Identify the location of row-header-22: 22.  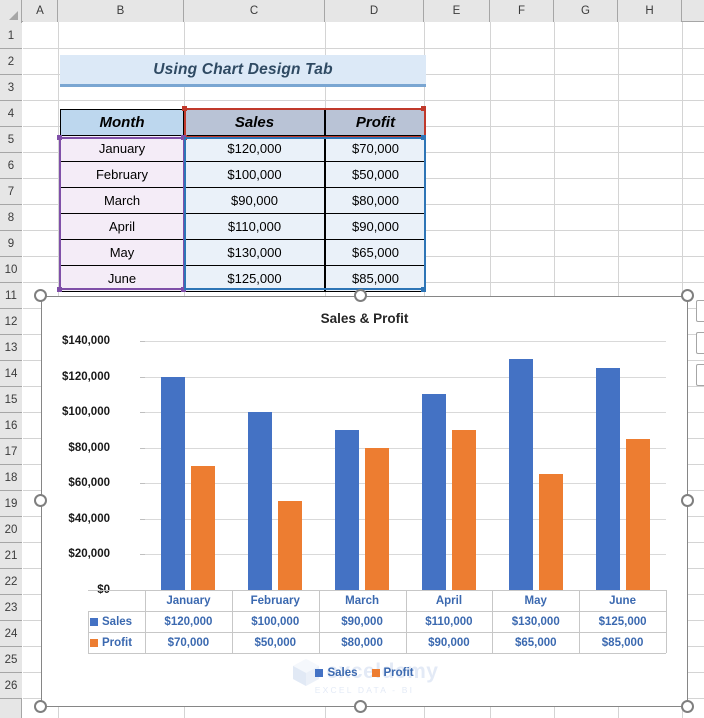
(11, 582).